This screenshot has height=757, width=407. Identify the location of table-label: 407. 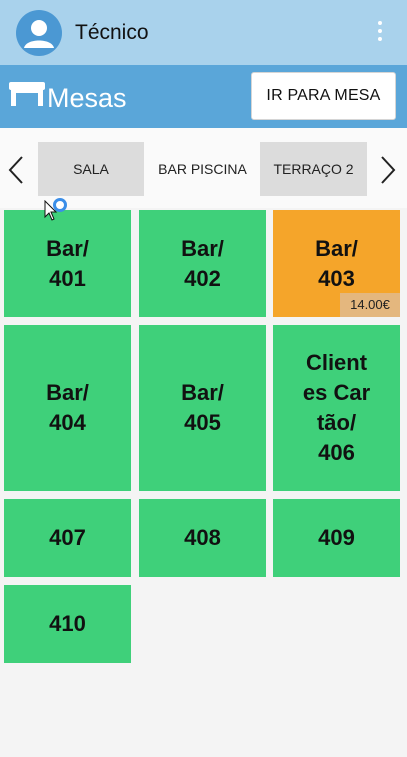
(67, 537).